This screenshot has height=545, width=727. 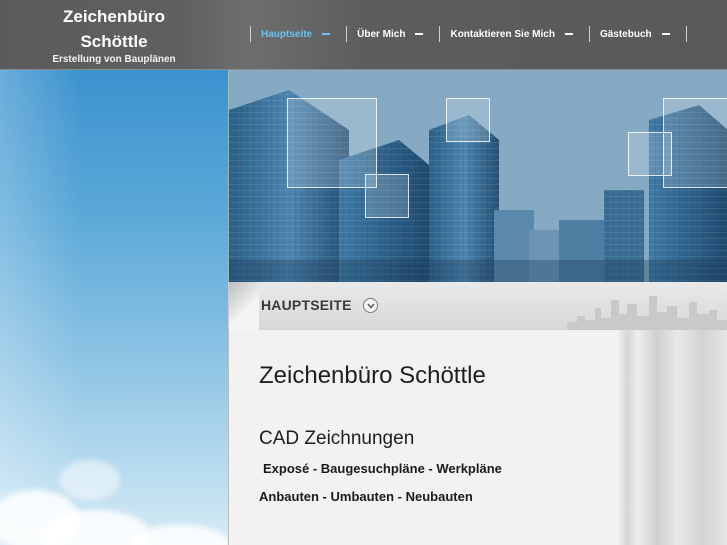 I want to click on nav-item-kontakt: Kontaktieren Sie Mich, so click(x=513, y=34).